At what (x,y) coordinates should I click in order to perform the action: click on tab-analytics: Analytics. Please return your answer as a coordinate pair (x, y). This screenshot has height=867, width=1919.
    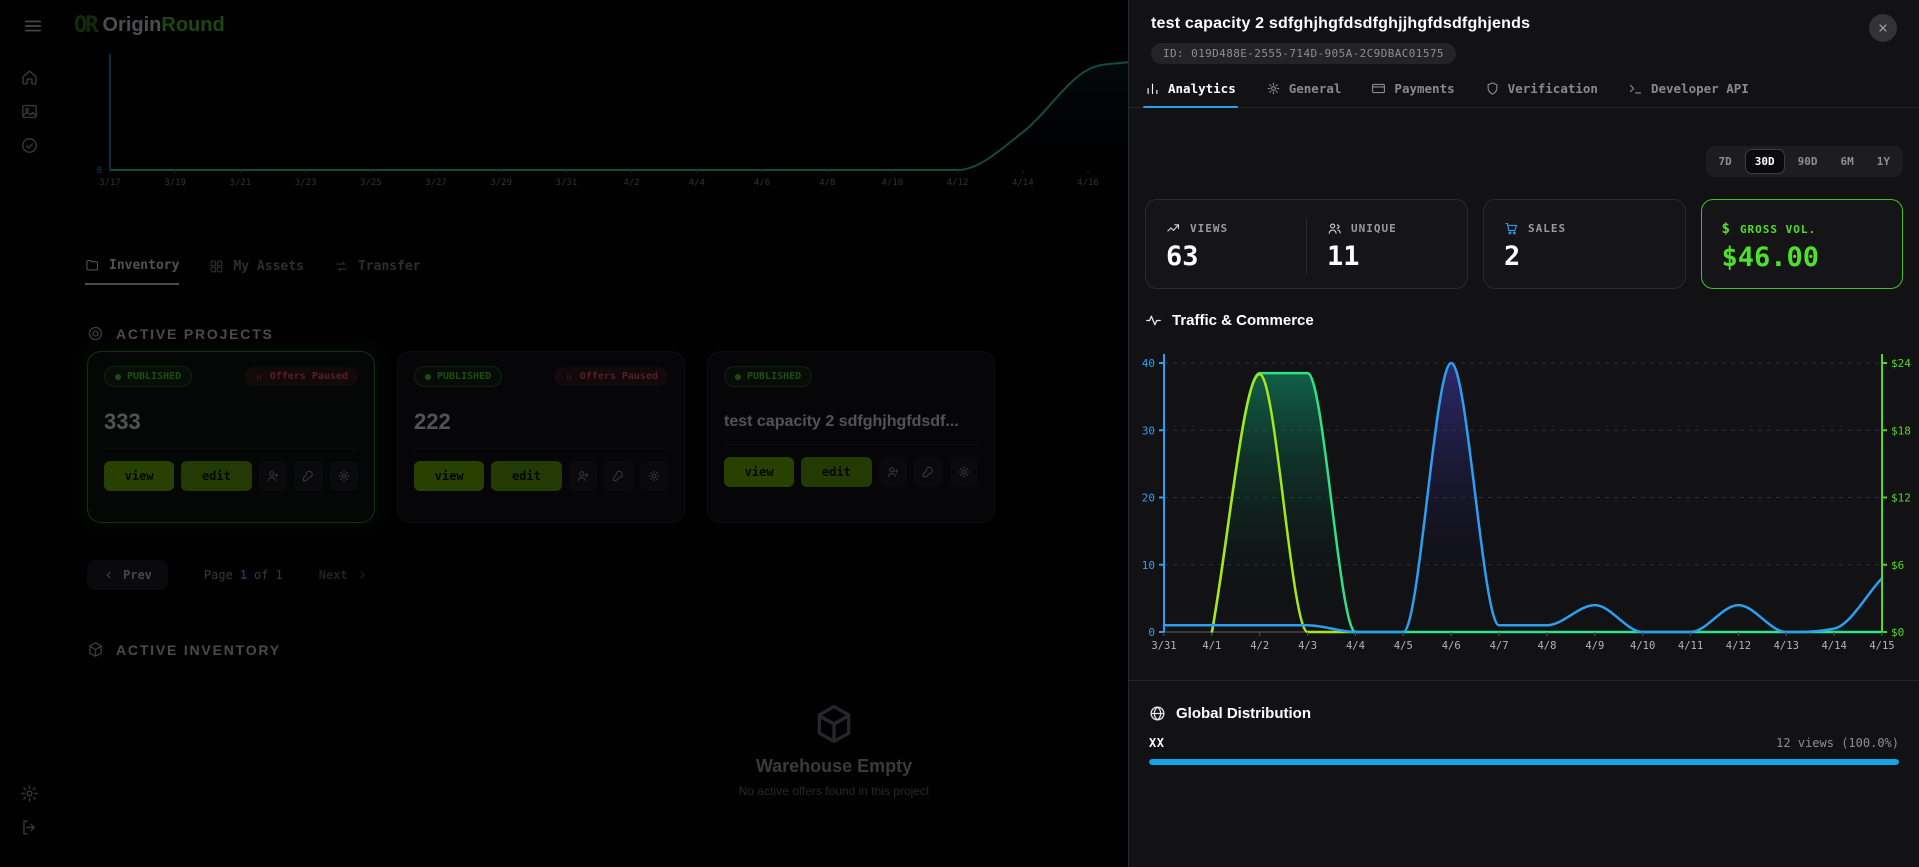
    Looking at the image, I should click on (1190, 94).